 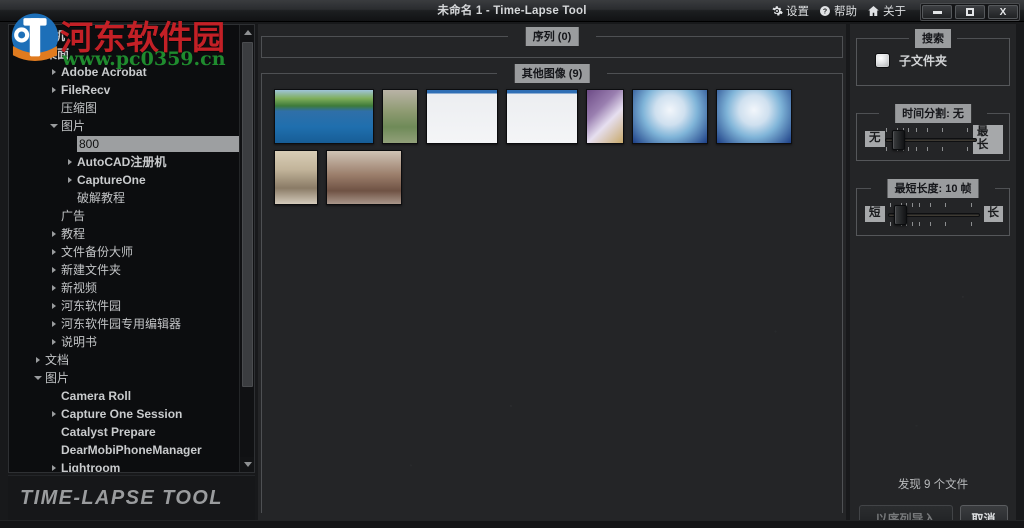 I want to click on tree-item: 桌面, so click(x=125, y=54).